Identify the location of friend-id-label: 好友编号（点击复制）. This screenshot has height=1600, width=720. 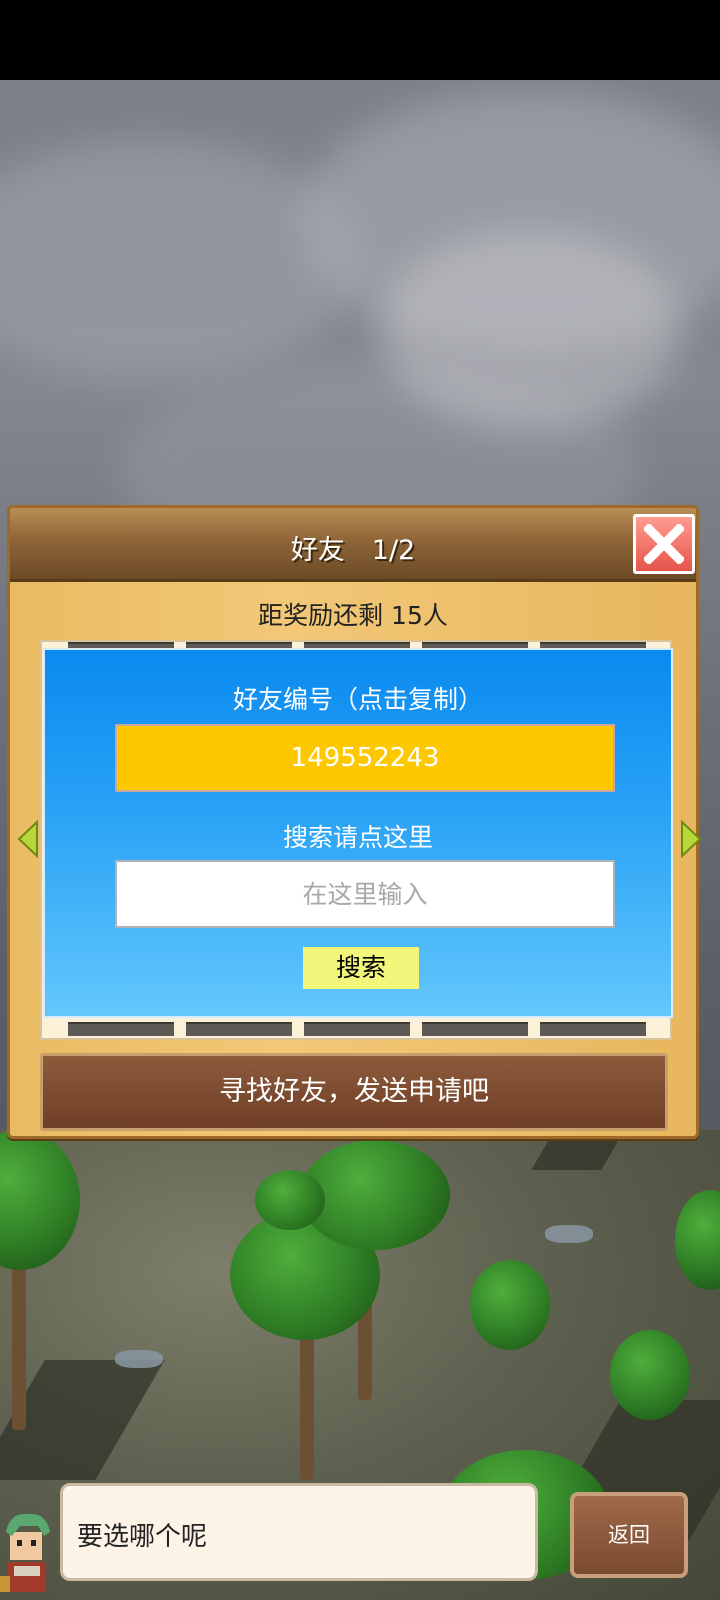
(357, 699).